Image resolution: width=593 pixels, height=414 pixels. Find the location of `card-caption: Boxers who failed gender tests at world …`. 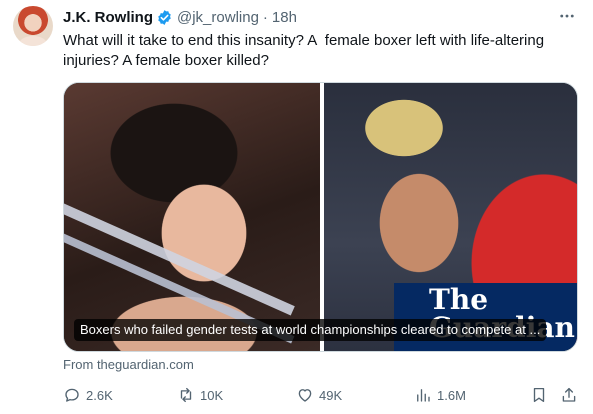

card-caption: Boxers who failed gender tests at world … is located at coordinates (310, 330).